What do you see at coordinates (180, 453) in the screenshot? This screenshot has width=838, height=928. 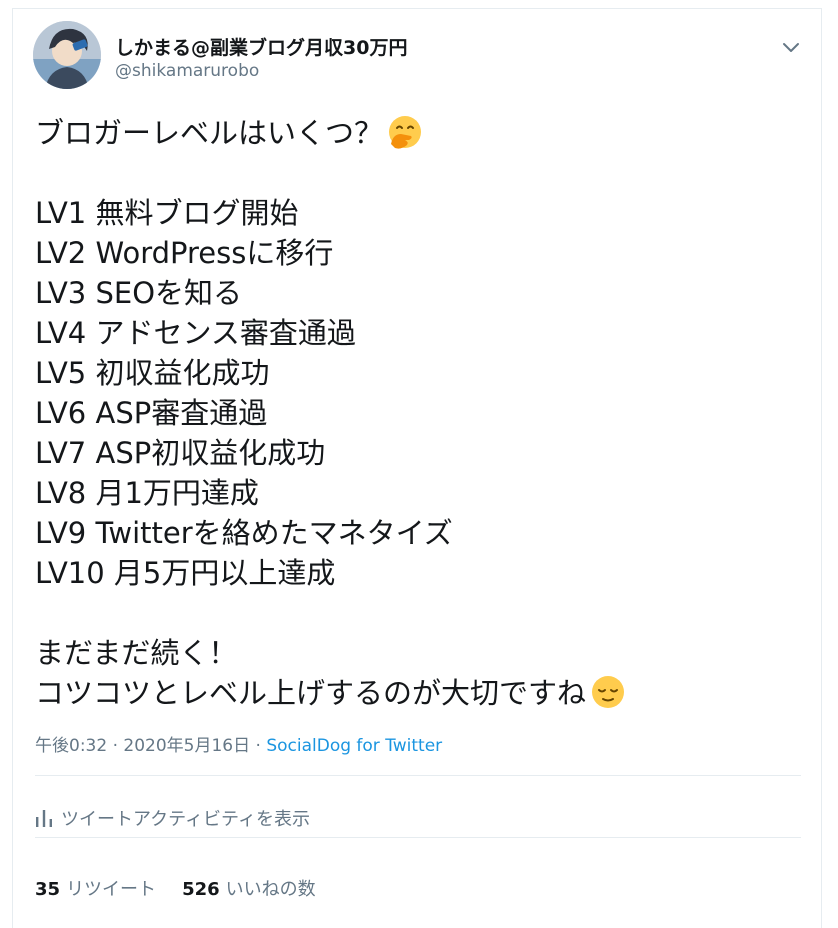 I see `tweet-line: LV7 ASP初収益化成功` at bounding box center [180, 453].